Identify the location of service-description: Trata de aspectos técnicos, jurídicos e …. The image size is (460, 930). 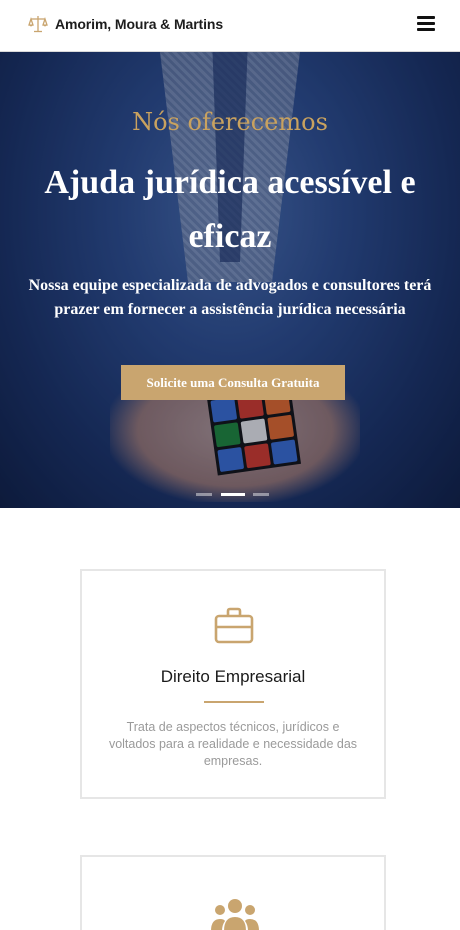
(233, 744).